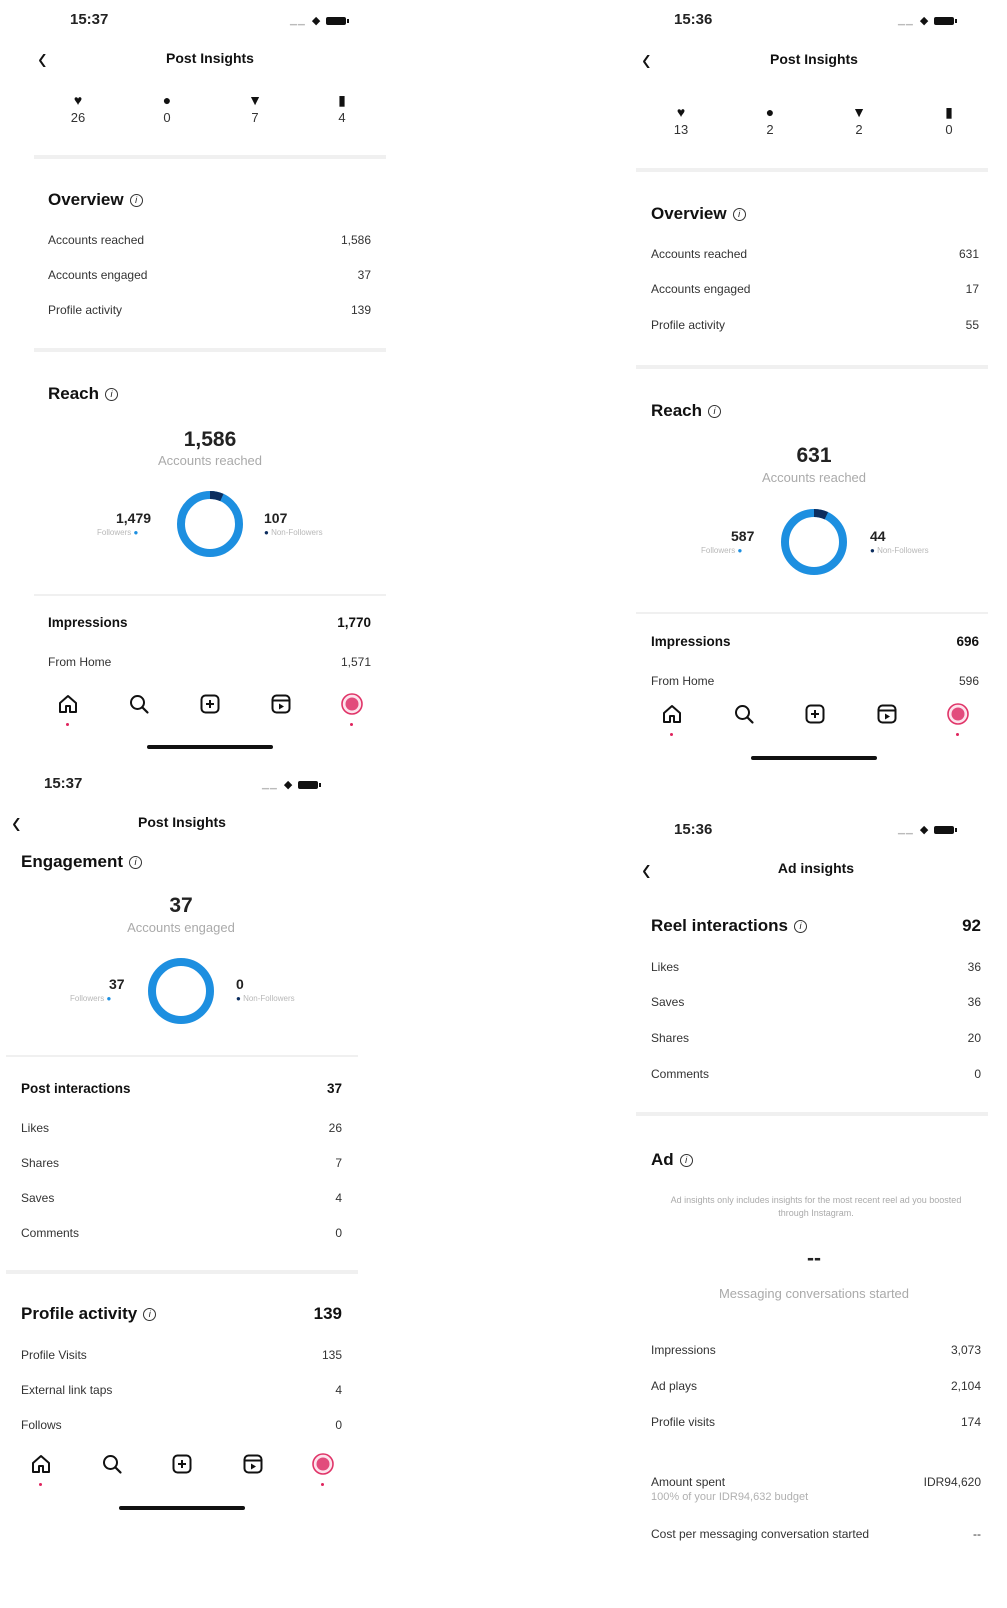  I want to click on overview-row: Accounts engaged 17, so click(815, 289).